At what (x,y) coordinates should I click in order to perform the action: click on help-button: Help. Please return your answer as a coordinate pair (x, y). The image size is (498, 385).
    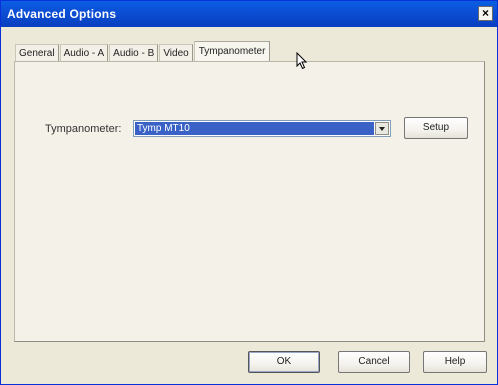
    Looking at the image, I should click on (455, 362).